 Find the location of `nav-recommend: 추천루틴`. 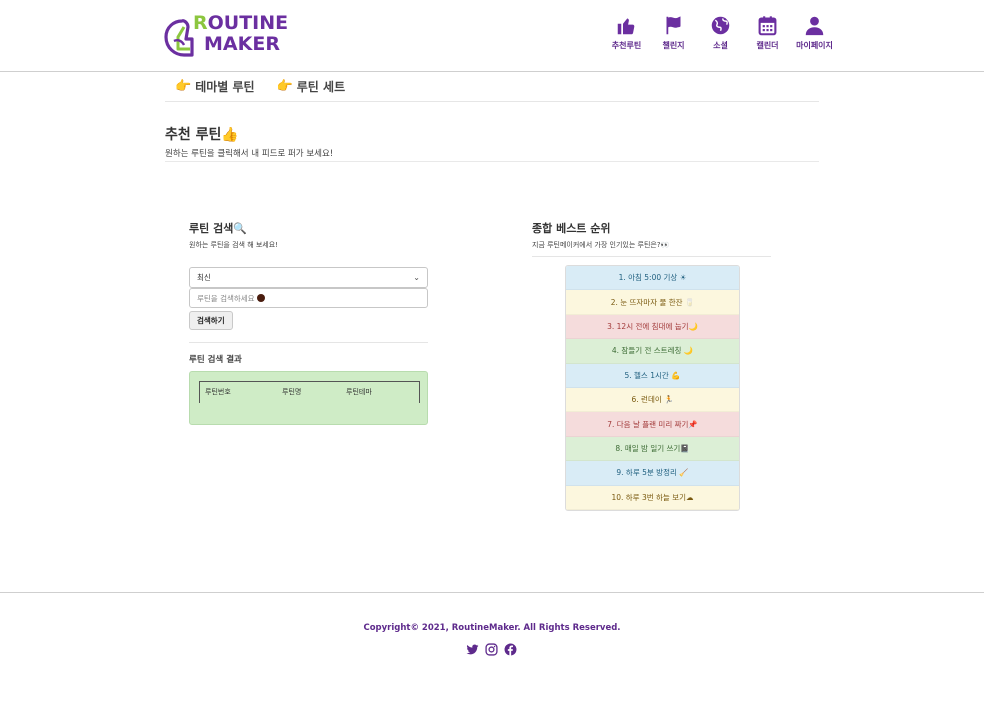

nav-recommend: 추천루틴 is located at coordinates (626, 33).